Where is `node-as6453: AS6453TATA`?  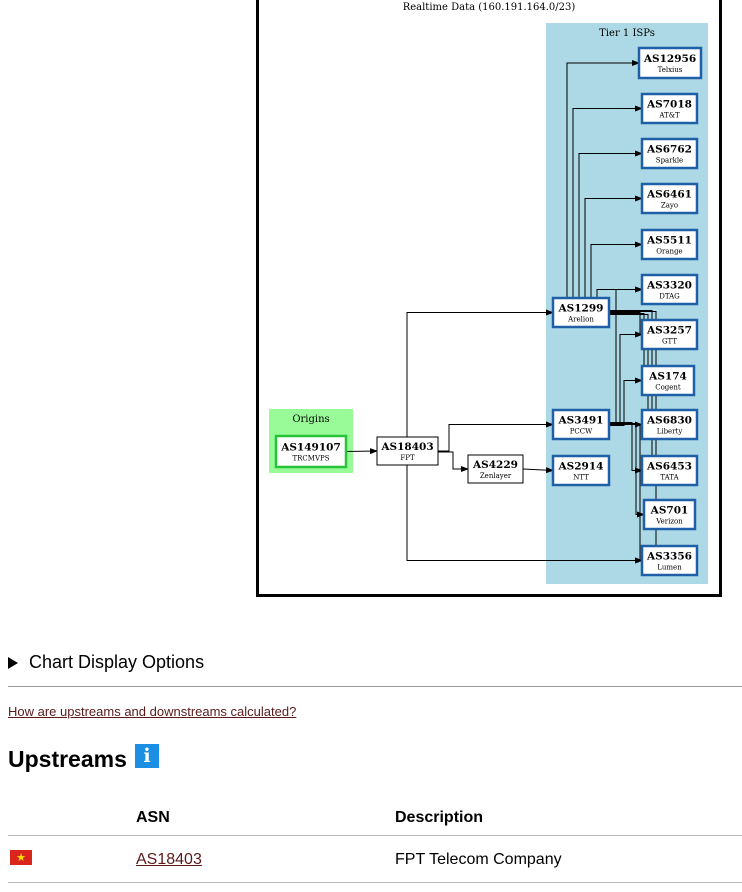
node-as6453: AS6453TATA is located at coordinates (669, 470).